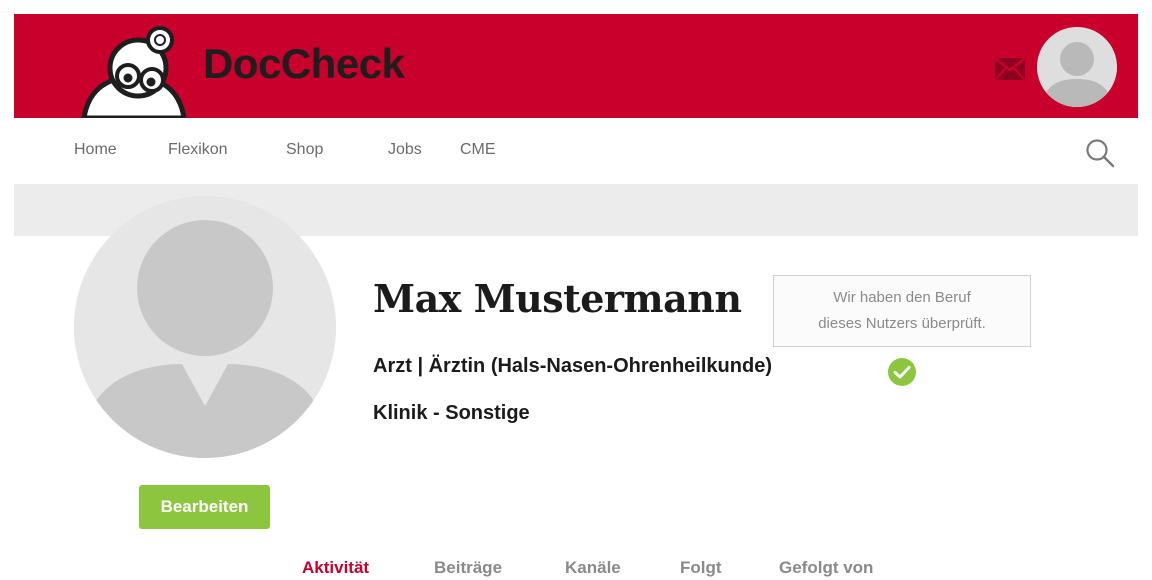 The height and width of the screenshot is (580, 1152). Describe the element at coordinates (1077, 67) in the screenshot. I see `user-avatar-icon` at that location.